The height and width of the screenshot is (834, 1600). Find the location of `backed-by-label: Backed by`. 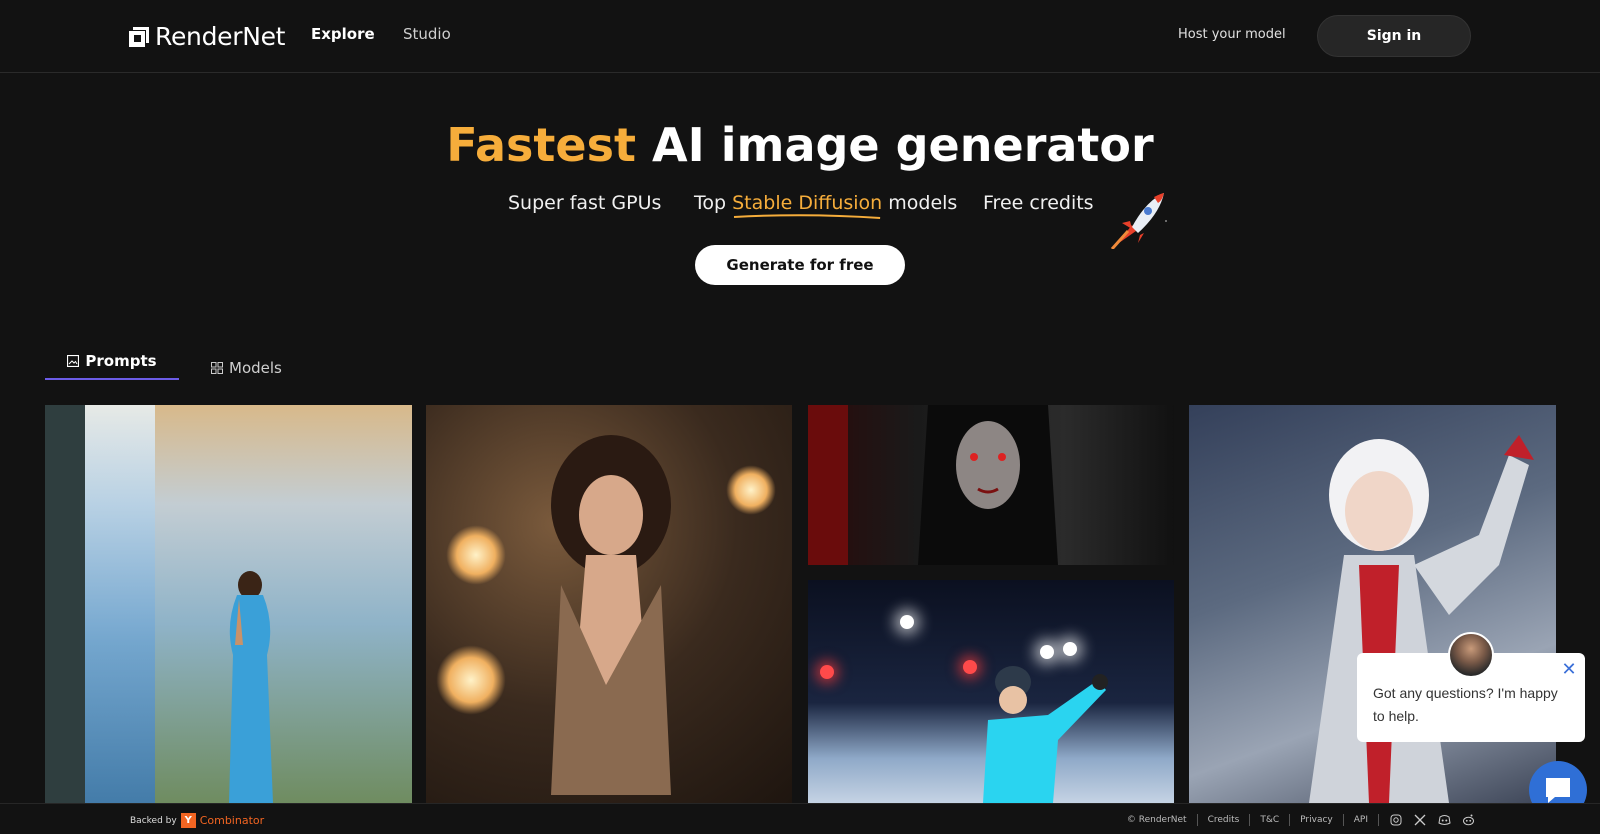

backed-by-label: Backed by is located at coordinates (153, 820).